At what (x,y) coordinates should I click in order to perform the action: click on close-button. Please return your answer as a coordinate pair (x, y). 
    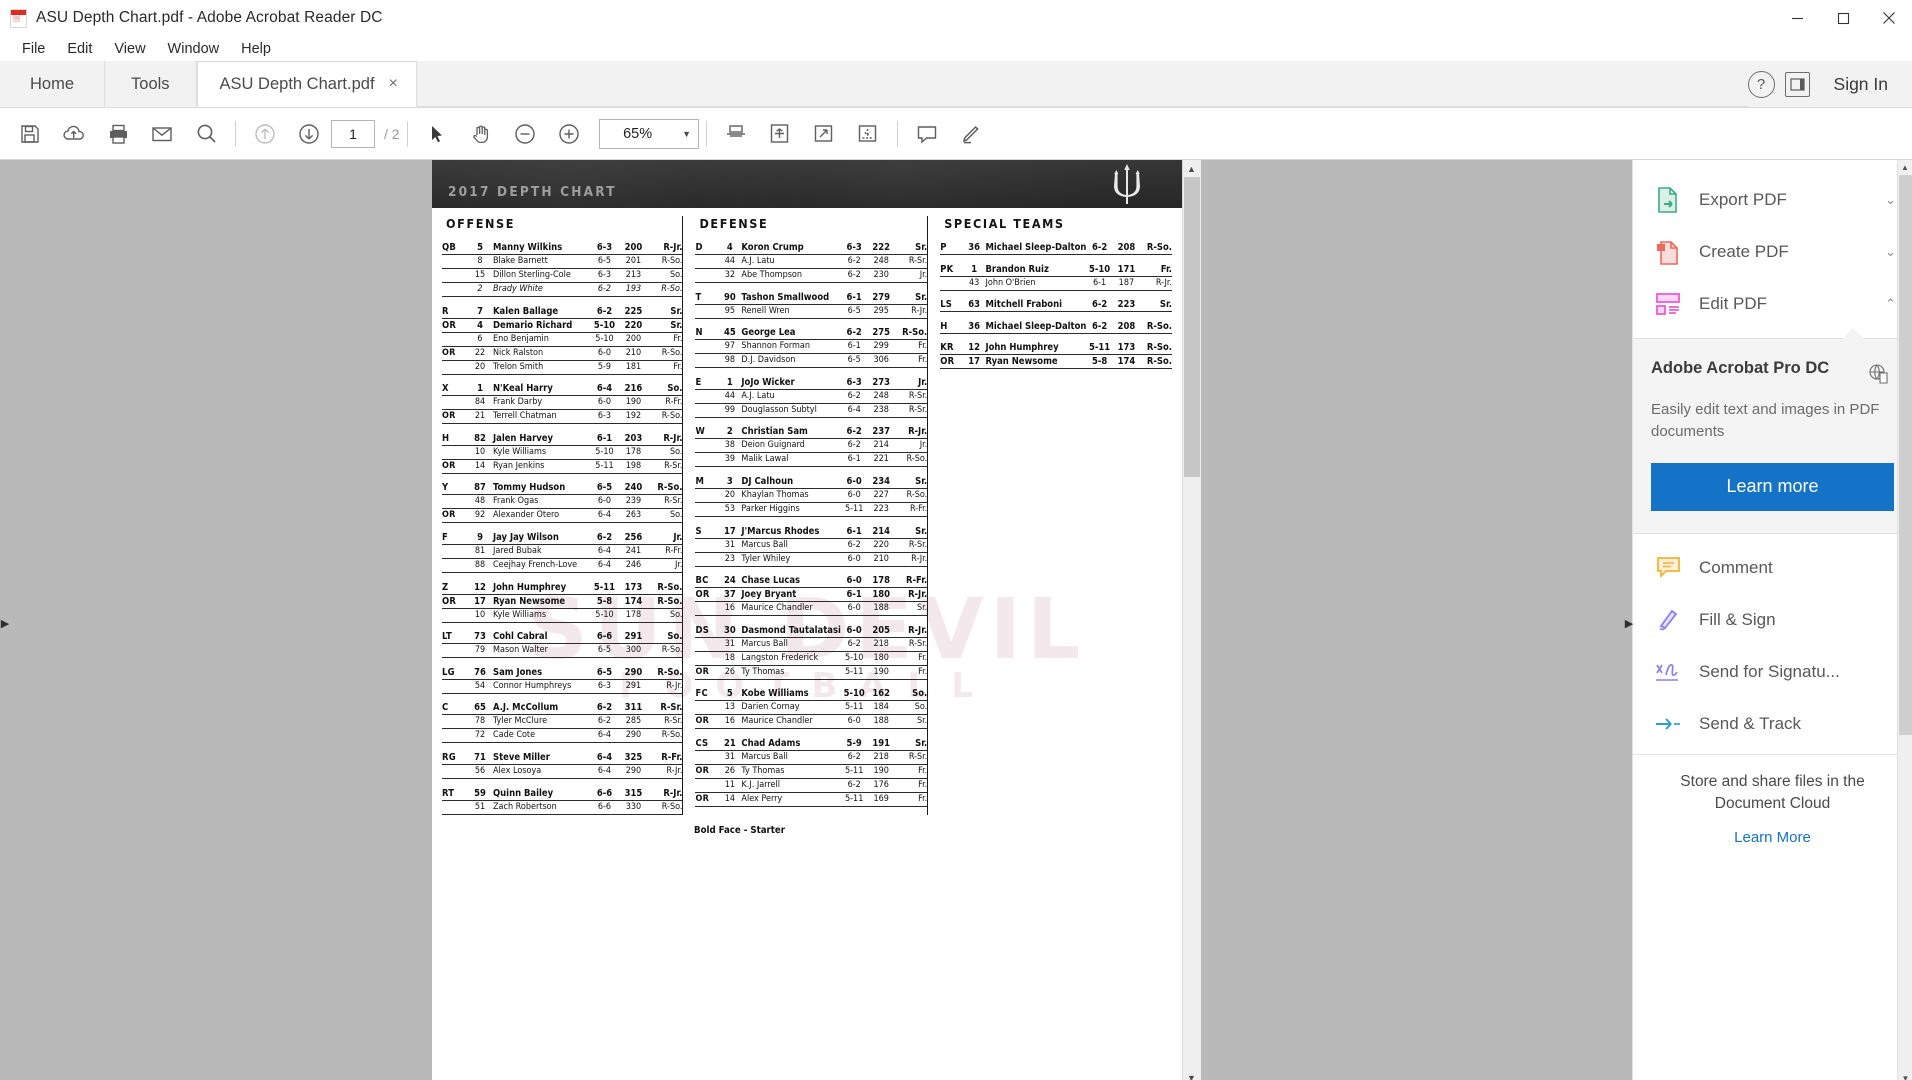
    Looking at the image, I should click on (1889, 18).